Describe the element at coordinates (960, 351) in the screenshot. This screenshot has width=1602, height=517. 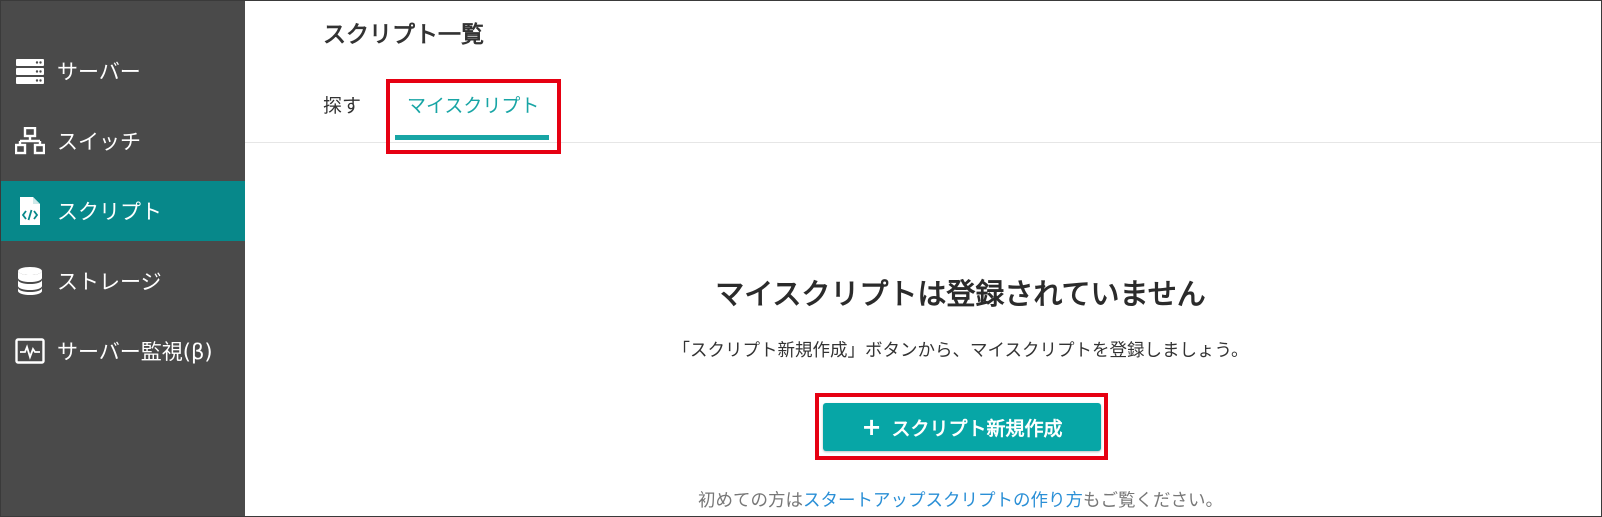
I see `empty-state-description: 「スクリプト新規作成」ボタンから、マイスクリプトを登録しましょう。` at that location.